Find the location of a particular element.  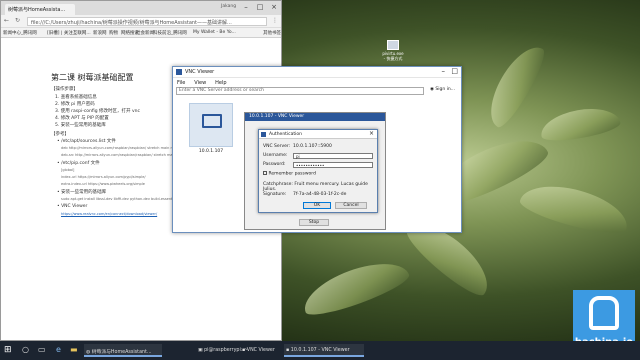

step-item: 4. 修改 APT 与 PIP 的配置 is located at coordinates (82, 118).